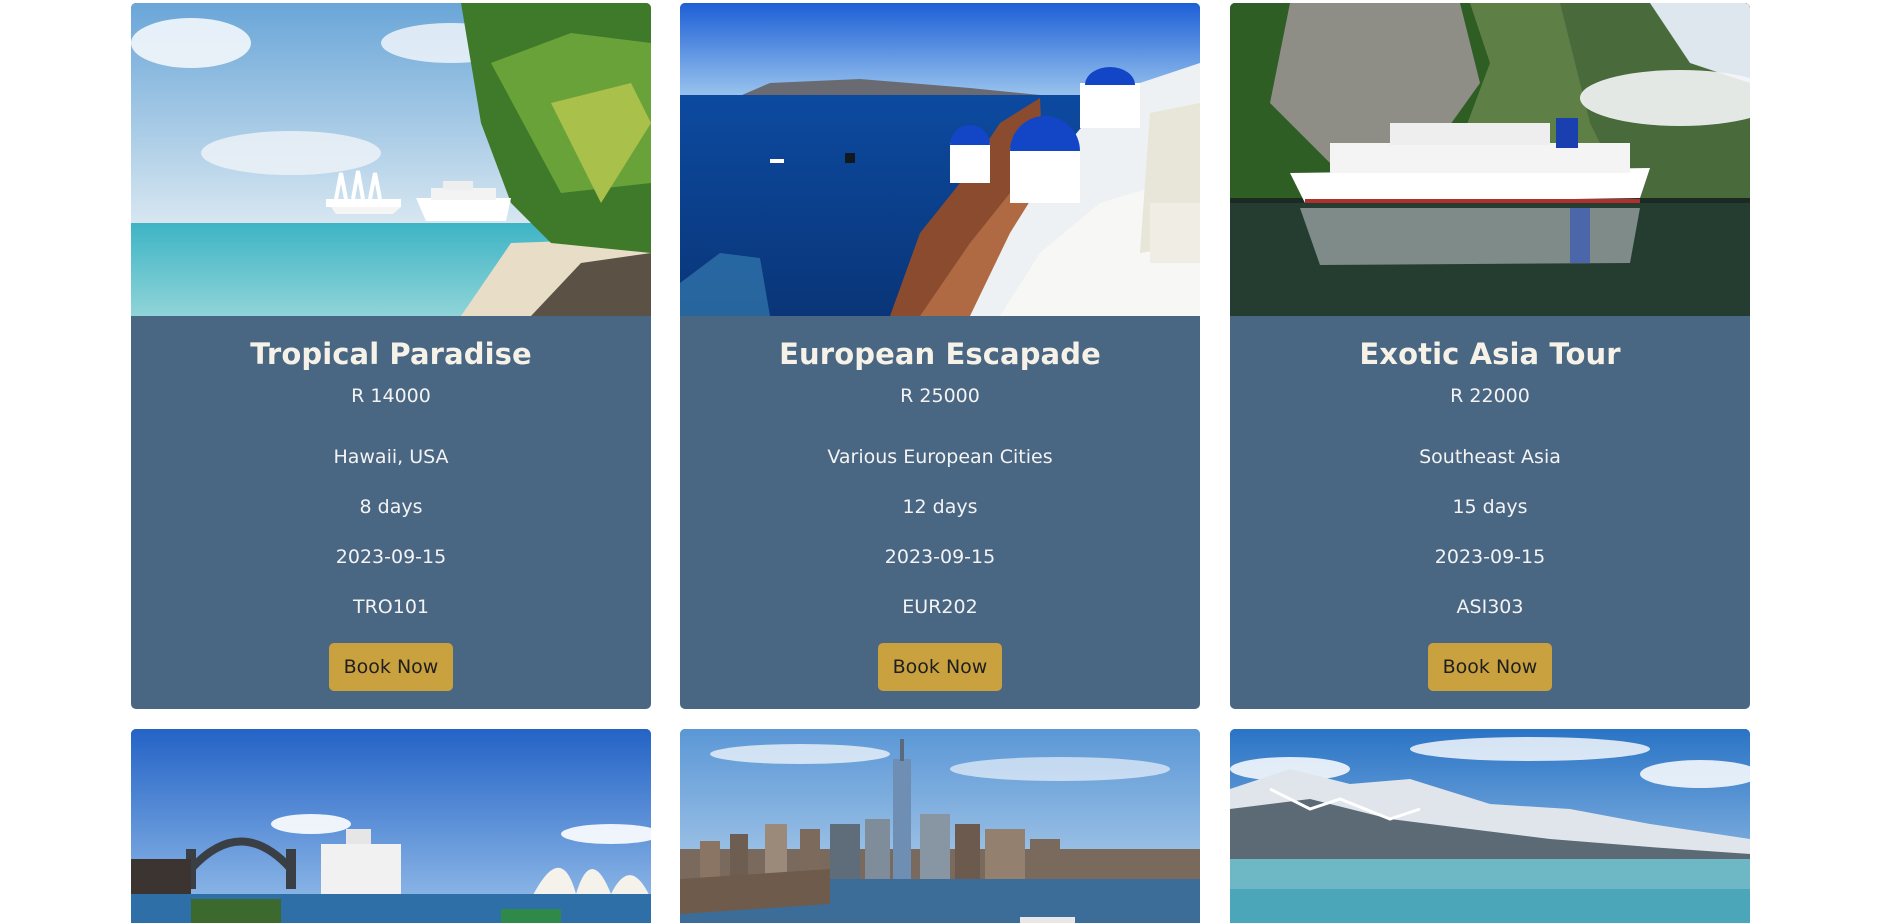  I want to click on cruise-title: Exotic Asia Tour, so click(1490, 354).